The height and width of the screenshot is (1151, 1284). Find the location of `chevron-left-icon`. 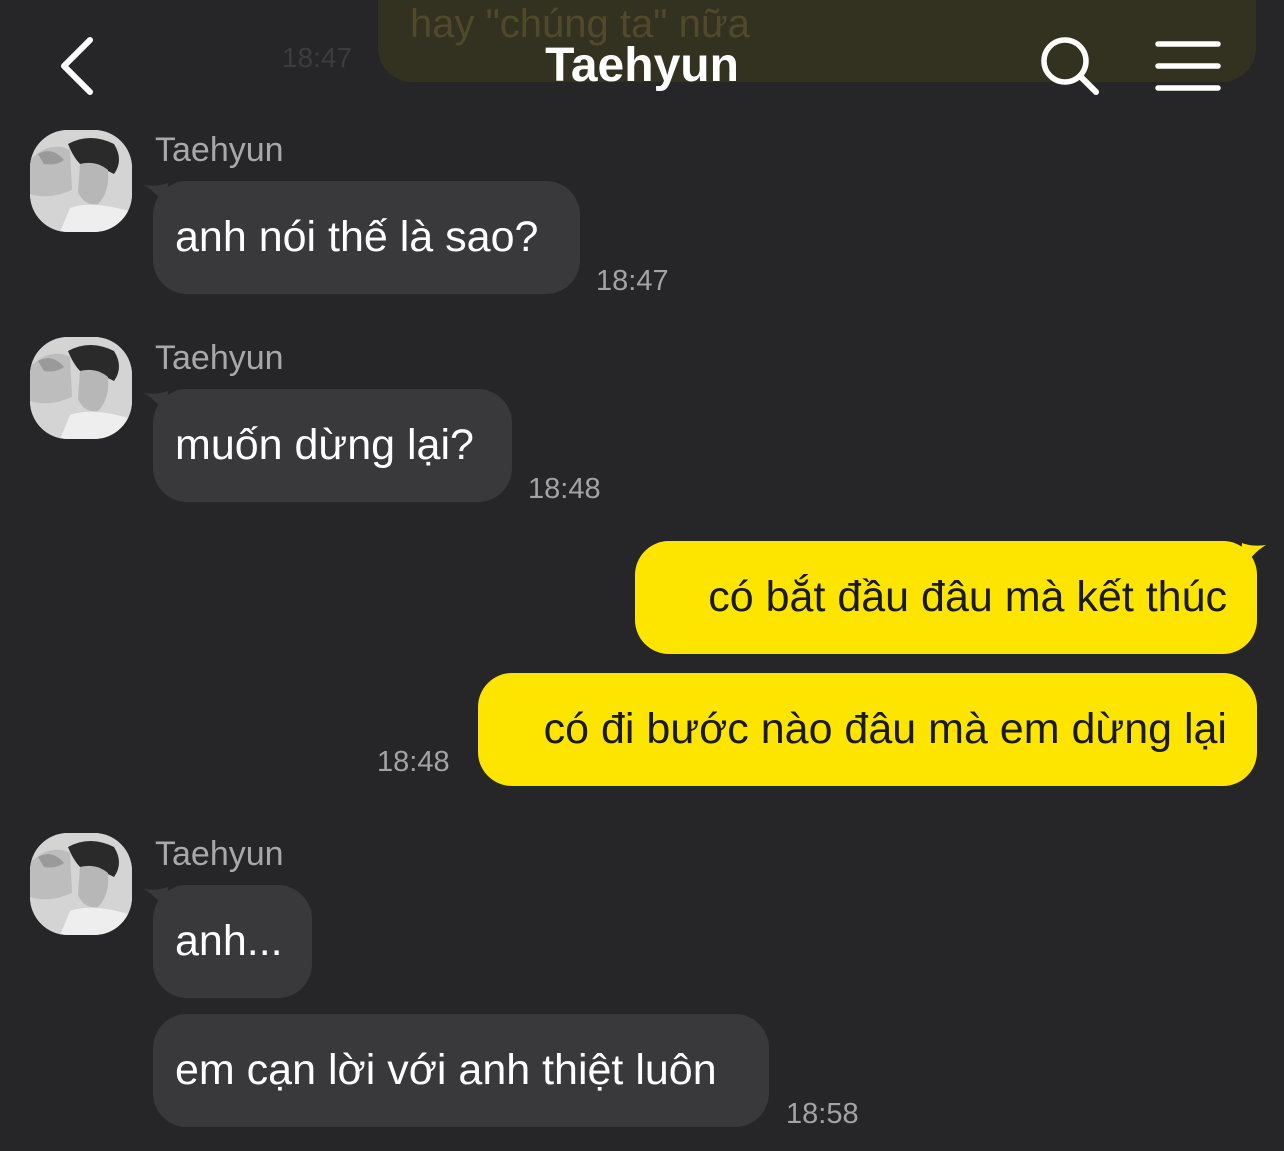

chevron-left-icon is located at coordinates (77, 66).